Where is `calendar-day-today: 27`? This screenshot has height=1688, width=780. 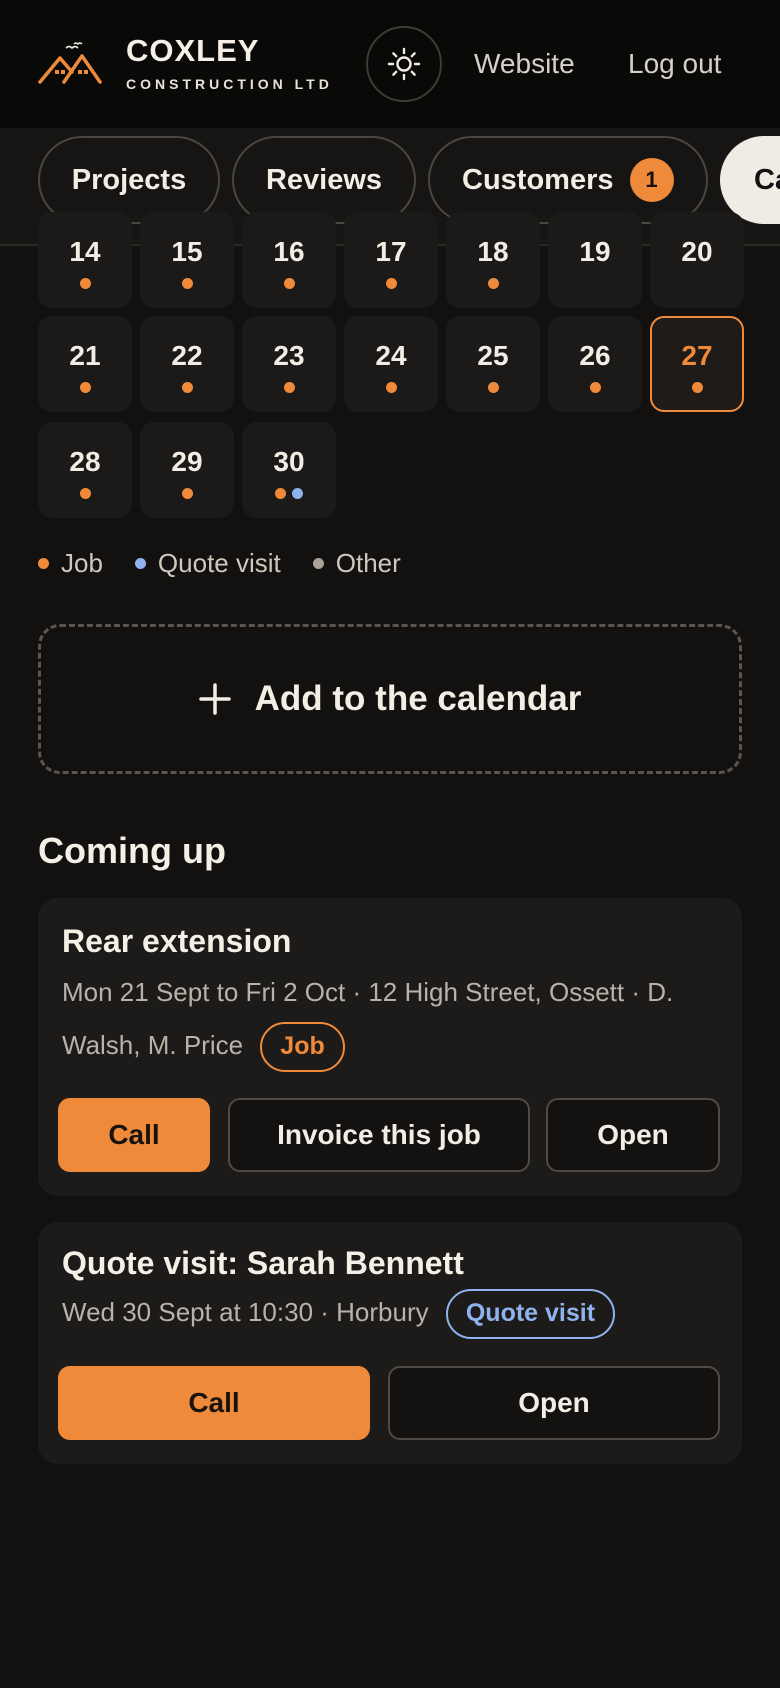
calendar-day-today: 27 is located at coordinates (697, 364).